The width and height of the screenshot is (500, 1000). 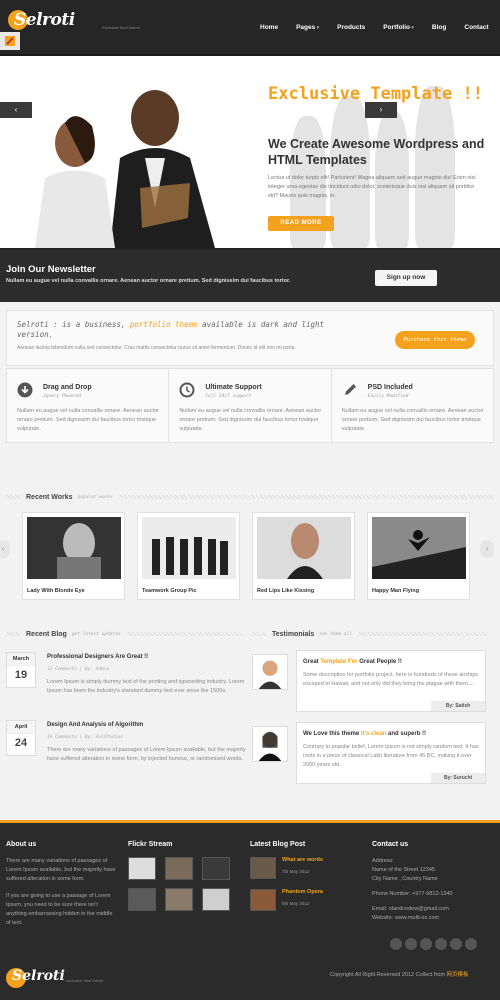 I want to click on works-prev-arrow: ‹, so click(x=5, y=549).